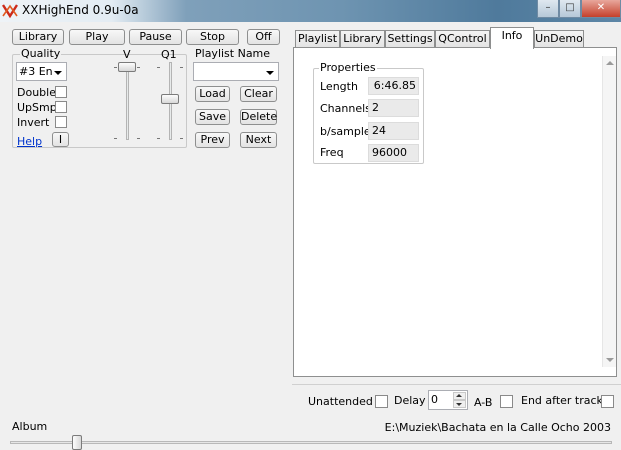  I want to click on pause-button: Pause, so click(155, 37).